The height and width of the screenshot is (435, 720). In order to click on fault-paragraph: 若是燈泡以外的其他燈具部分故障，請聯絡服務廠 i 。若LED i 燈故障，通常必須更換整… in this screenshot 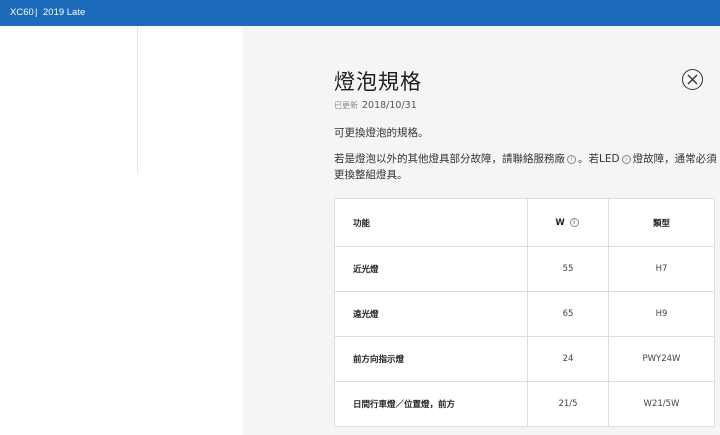, I will do `click(526, 167)`.